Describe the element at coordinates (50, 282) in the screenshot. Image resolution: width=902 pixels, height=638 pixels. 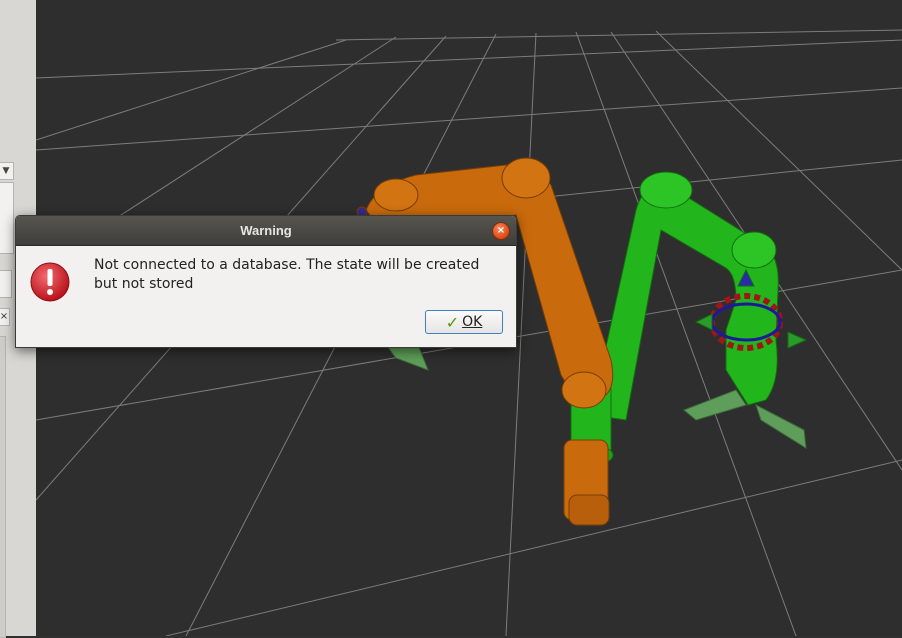
I see `error-icon` at that location.